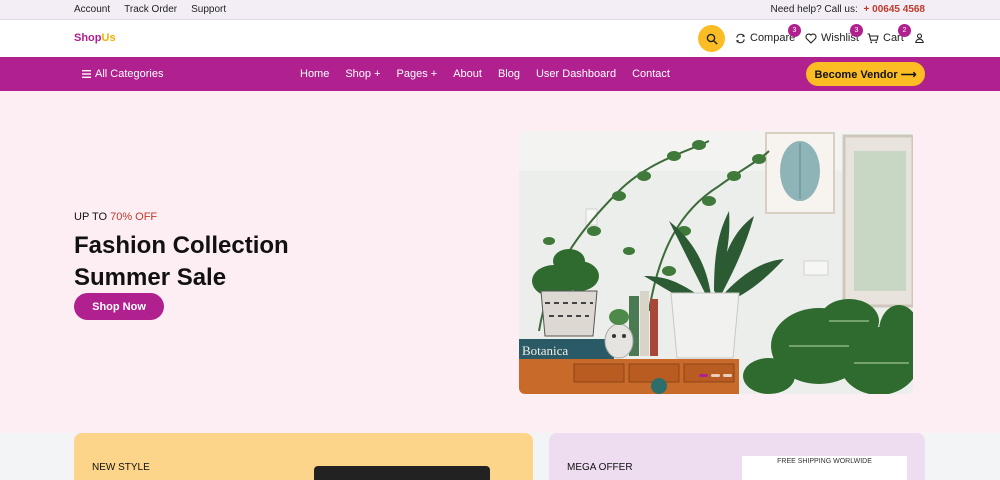  What do you see at coordinates (856, 30) in the screenshot?
I see `wishlist-count-badge: 3` at bounding box center [856, 30].